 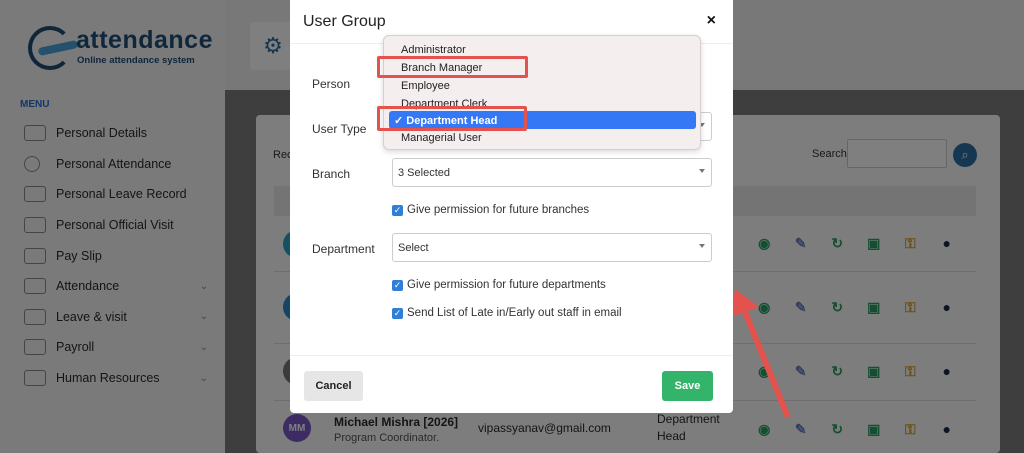 I want to click on branch-label: Branch, so click(x=331, y=174).